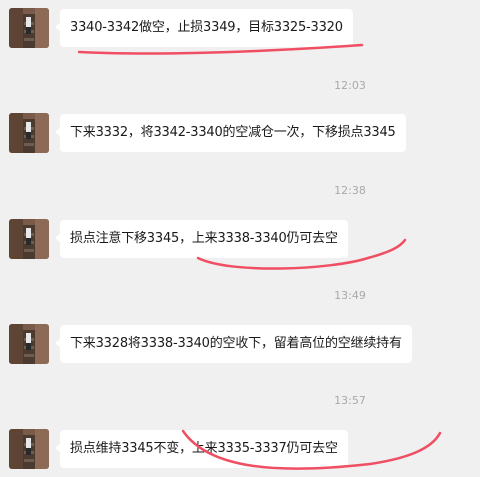 The image size is (480, 477). Describe the element at coordinates (230, 133) in the screenshot. I see `message-bubble: 下来3332，将3342-3340的空减仓一次，下移损点3345` at that location.